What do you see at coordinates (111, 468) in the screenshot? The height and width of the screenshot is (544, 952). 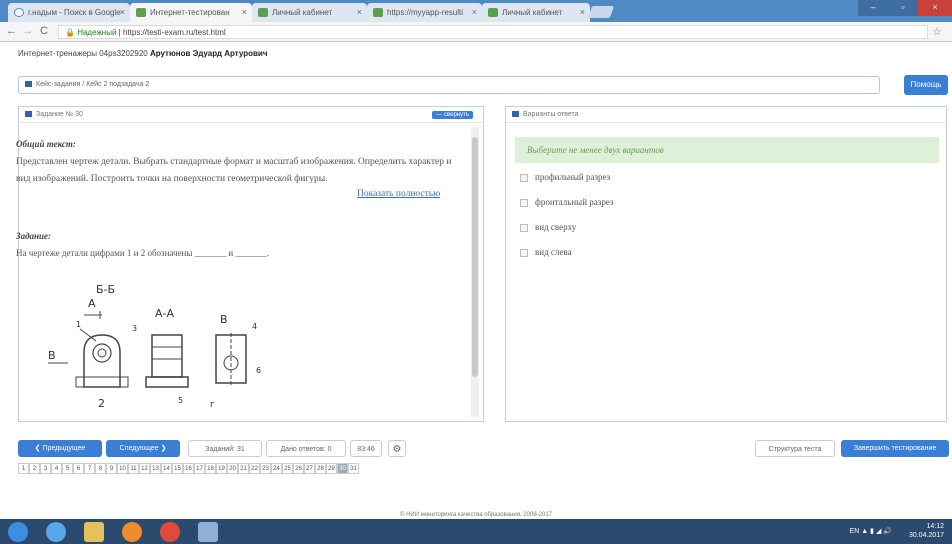 I see `page-link: 9` at bounding box center [111, 468].